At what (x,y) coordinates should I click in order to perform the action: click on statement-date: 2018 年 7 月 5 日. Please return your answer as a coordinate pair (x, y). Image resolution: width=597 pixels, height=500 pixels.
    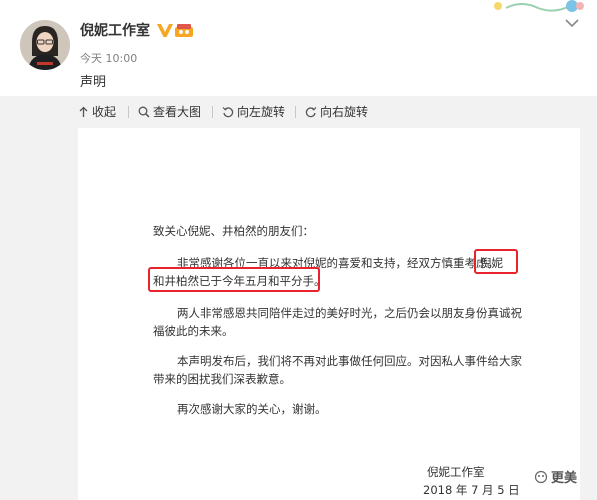
    Looking at the image, I should click on (471, 490).